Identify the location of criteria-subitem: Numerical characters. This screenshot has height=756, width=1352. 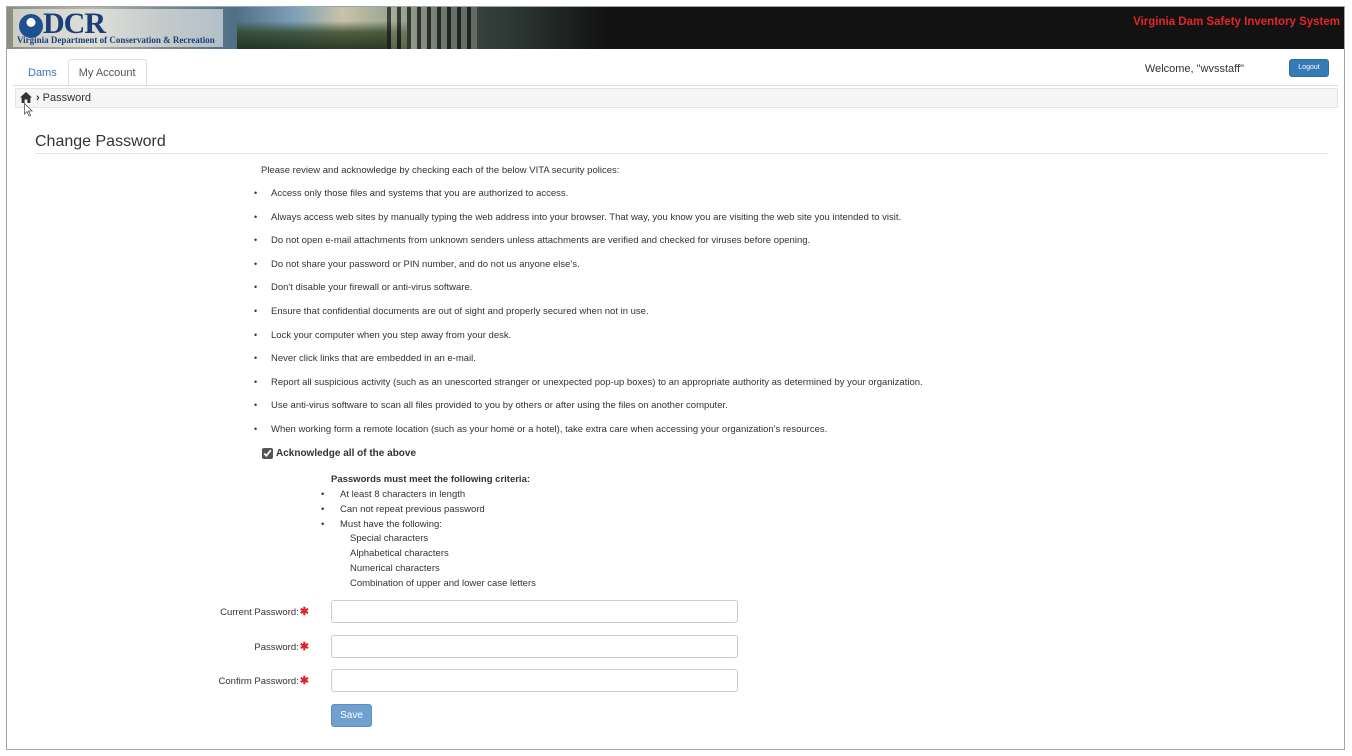
(395, 568).